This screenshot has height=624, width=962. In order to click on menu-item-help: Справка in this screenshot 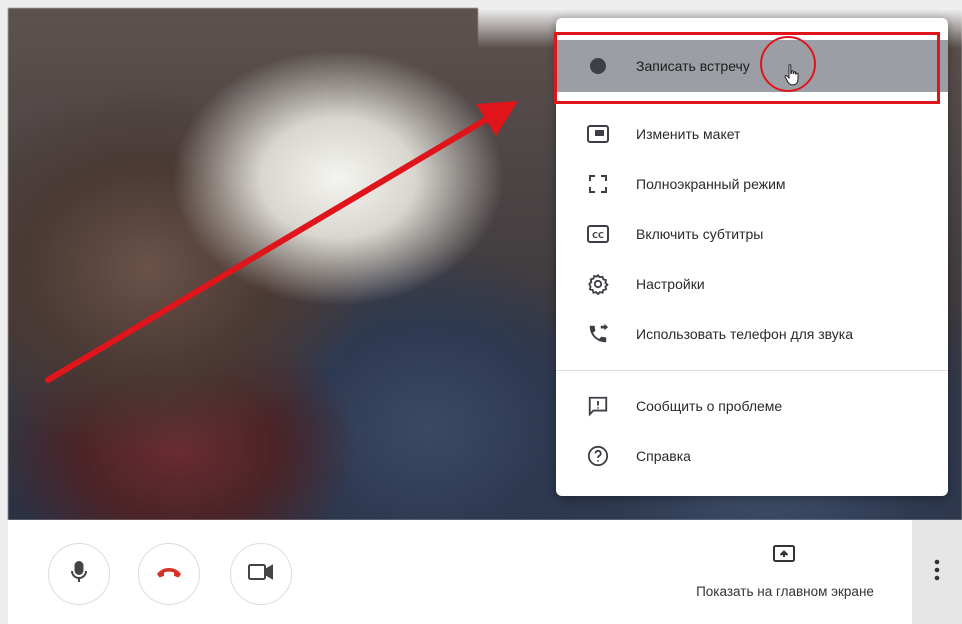, I will do `click(752, 456)`.